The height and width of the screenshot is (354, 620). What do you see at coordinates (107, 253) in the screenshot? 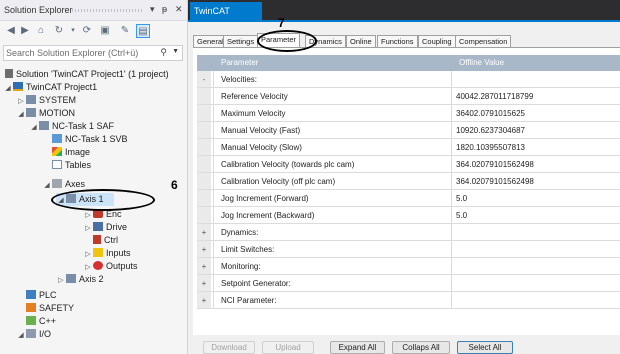
I see `tree-item-inputs: ▷ Inputs` at bounding box center [107, 253].